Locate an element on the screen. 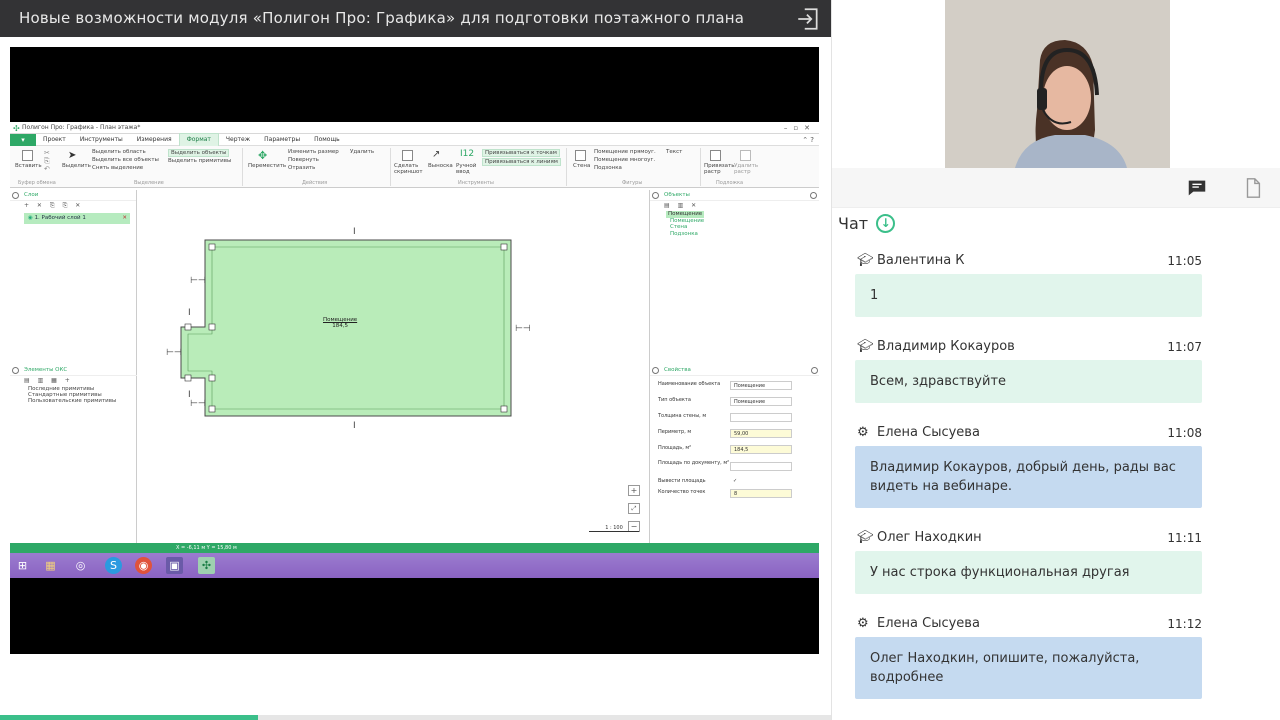  room-poly-button: Помещение многоуг. is located at coordinates (624, 160).